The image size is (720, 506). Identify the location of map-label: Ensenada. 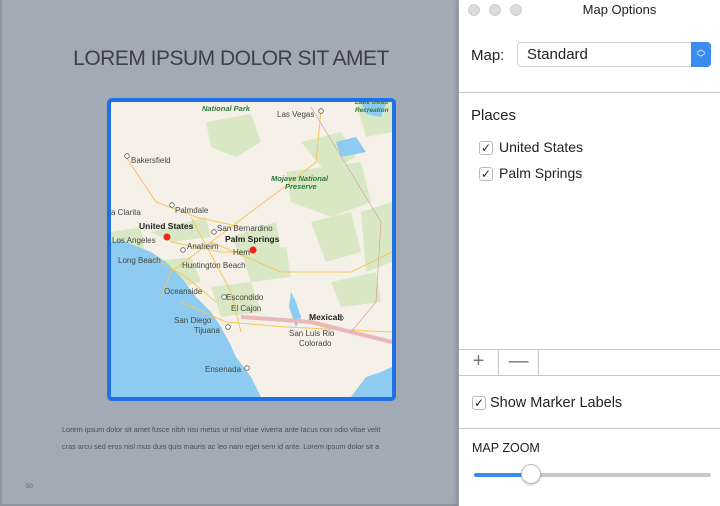
(223, 369).